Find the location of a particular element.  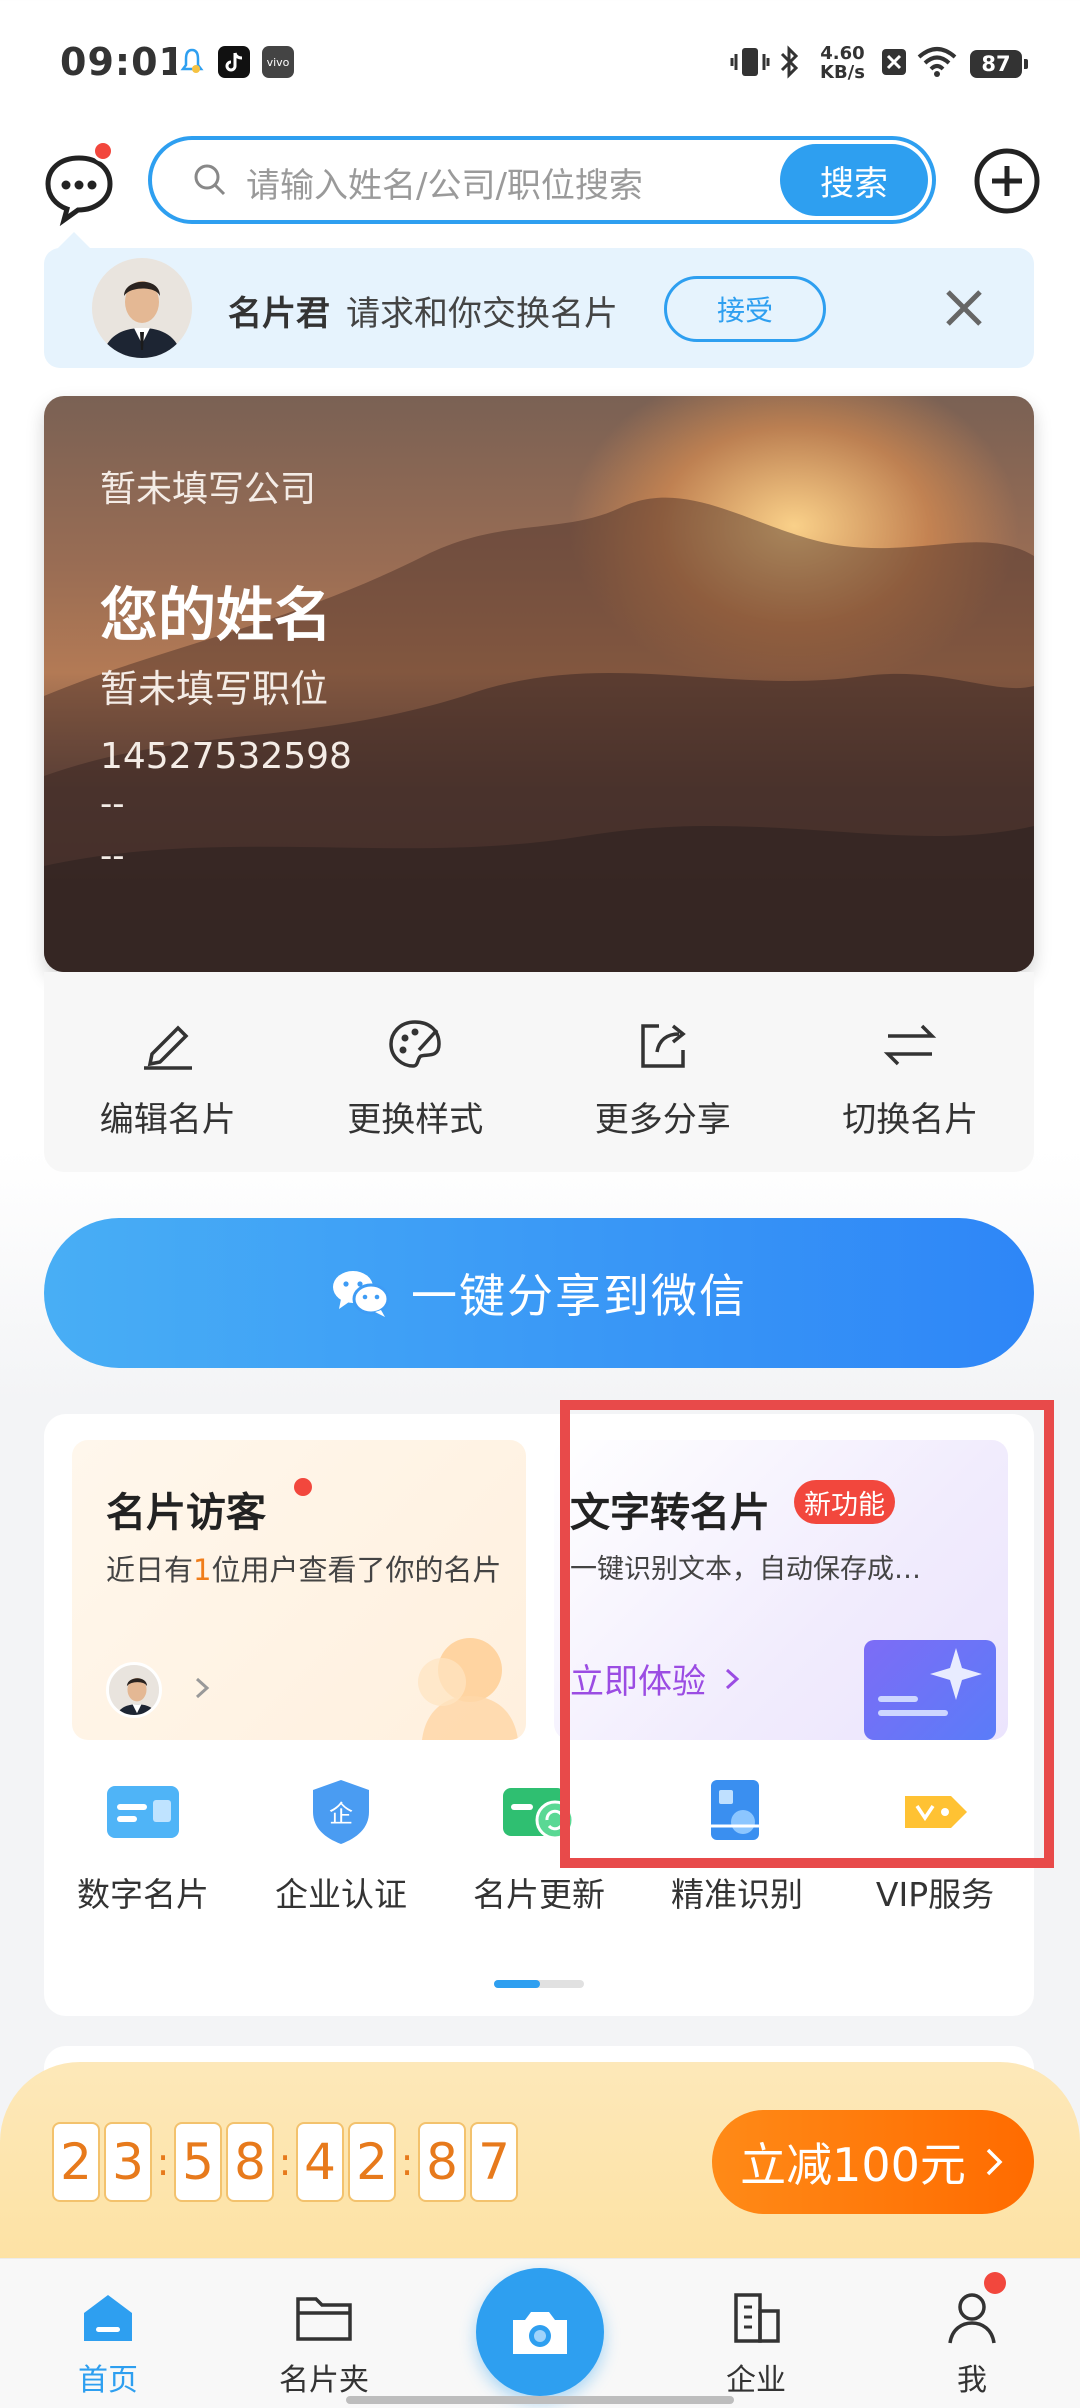

tiktok-icon is located at coordinates (234, 62).